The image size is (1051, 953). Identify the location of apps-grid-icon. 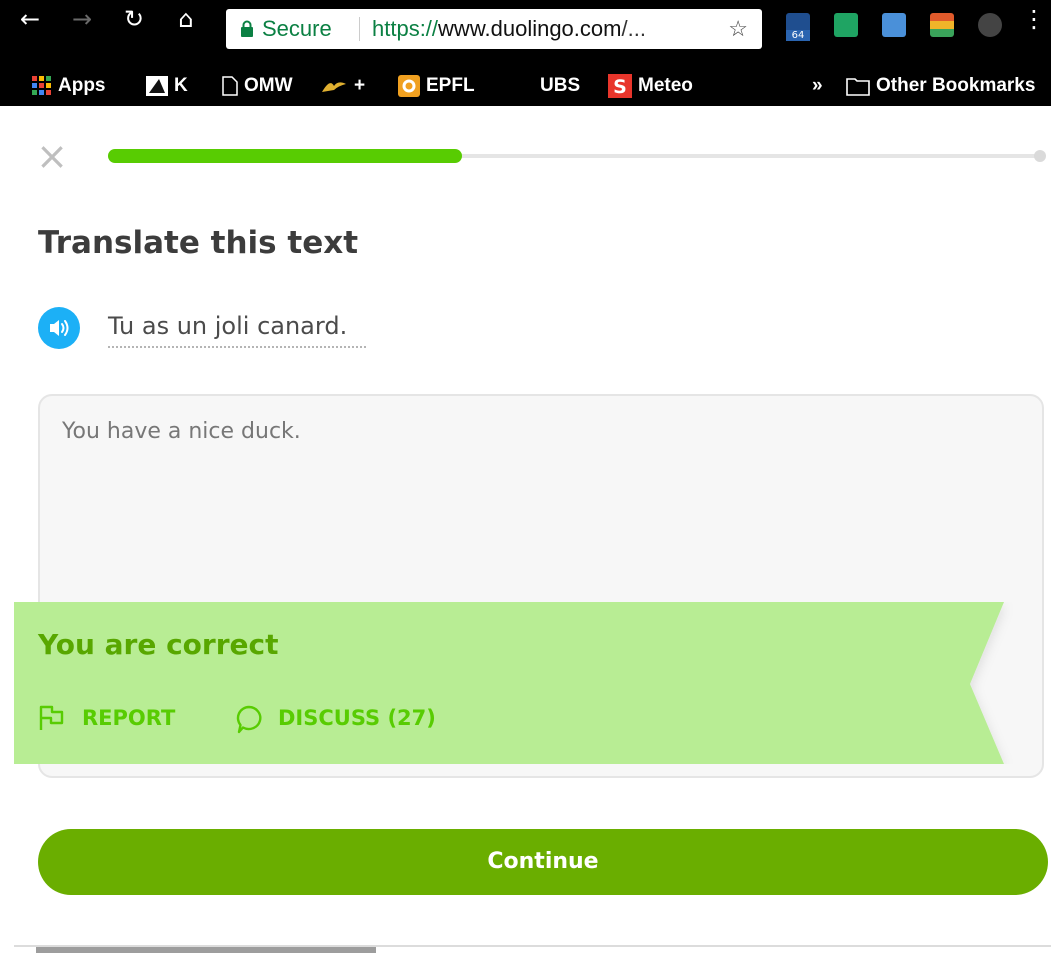
(41, 85).